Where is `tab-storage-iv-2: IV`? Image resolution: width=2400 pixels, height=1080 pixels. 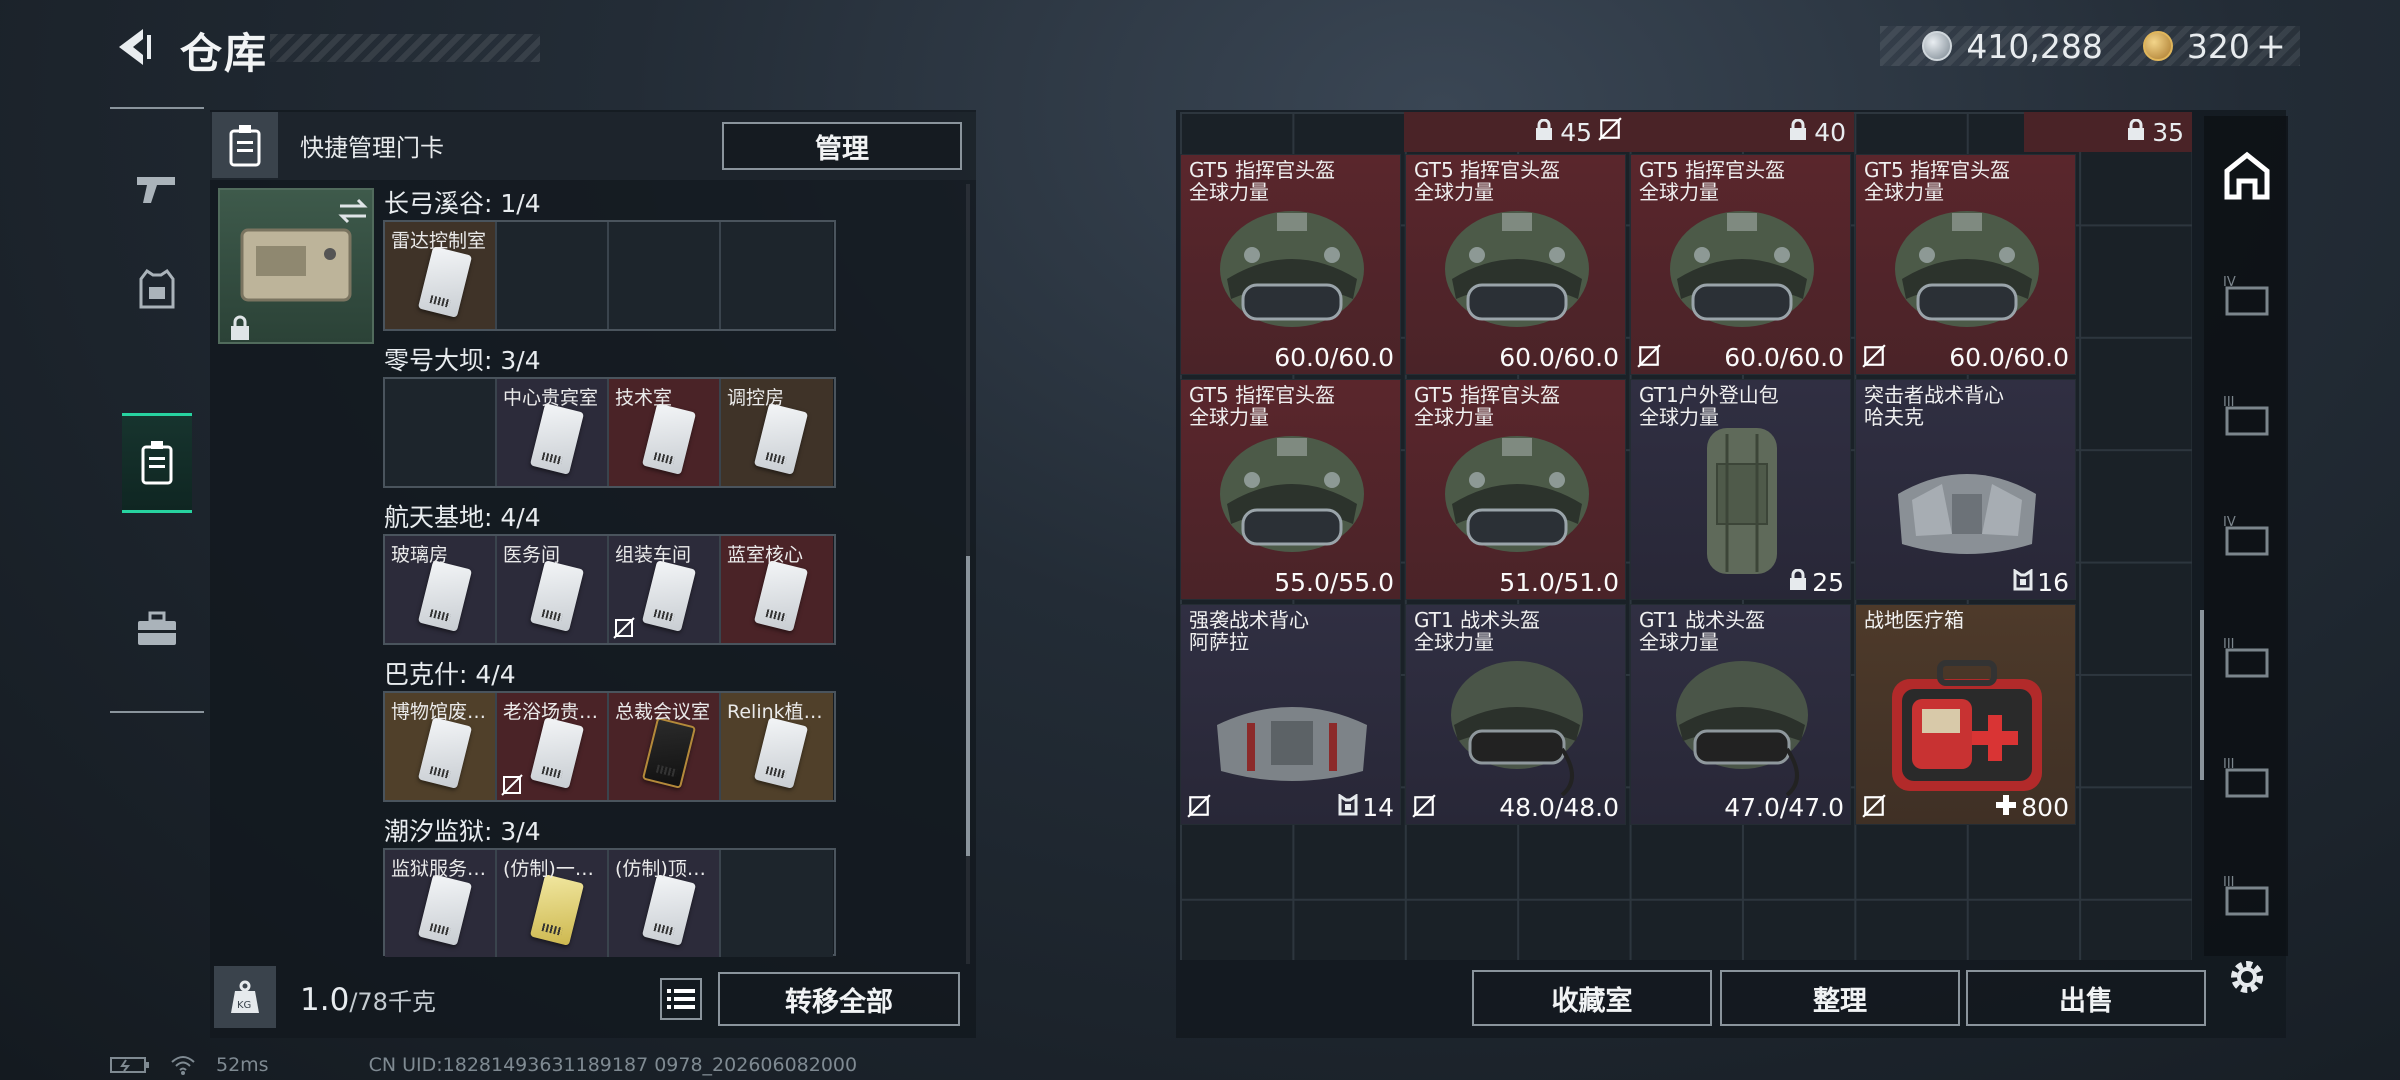 tab-storage-iv-2: IV is located at coordinates (2247, 535).